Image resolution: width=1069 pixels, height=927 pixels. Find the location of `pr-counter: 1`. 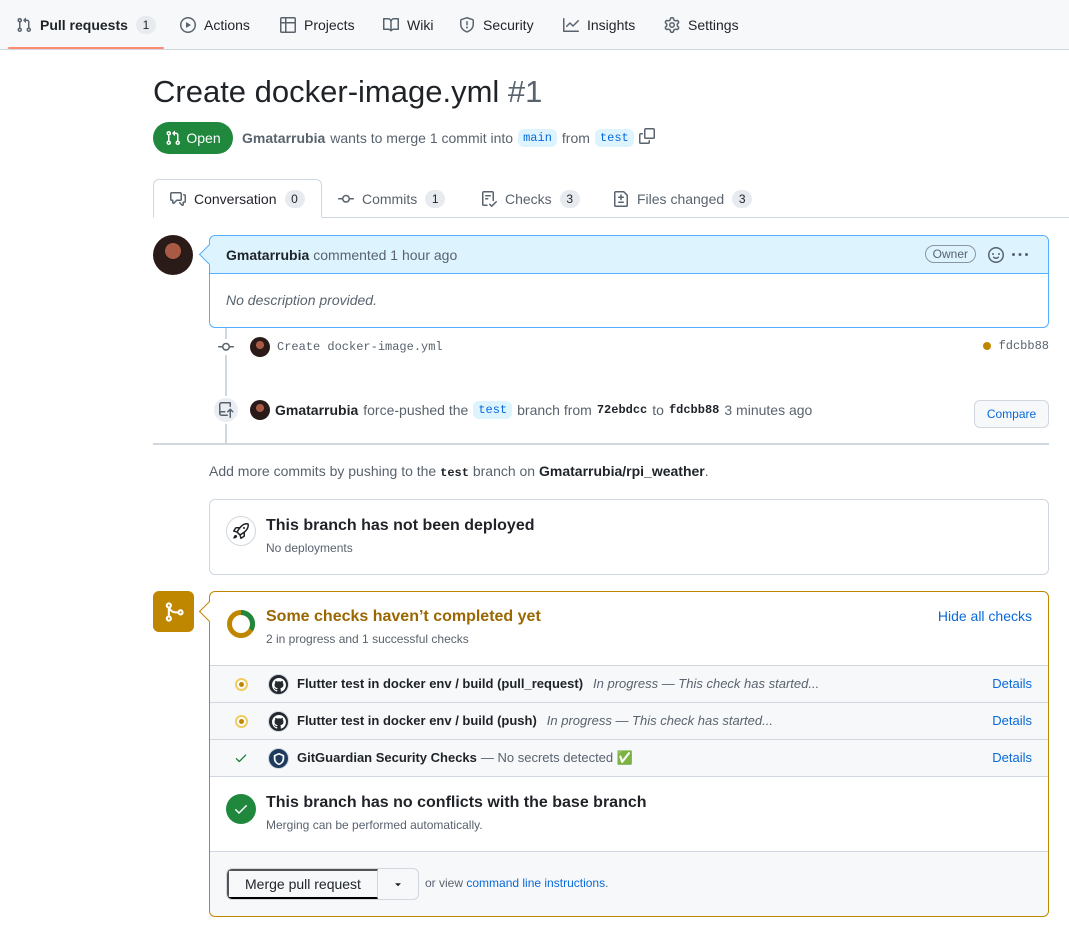

pr-counter: 1 is located at coordinates (145, 25).